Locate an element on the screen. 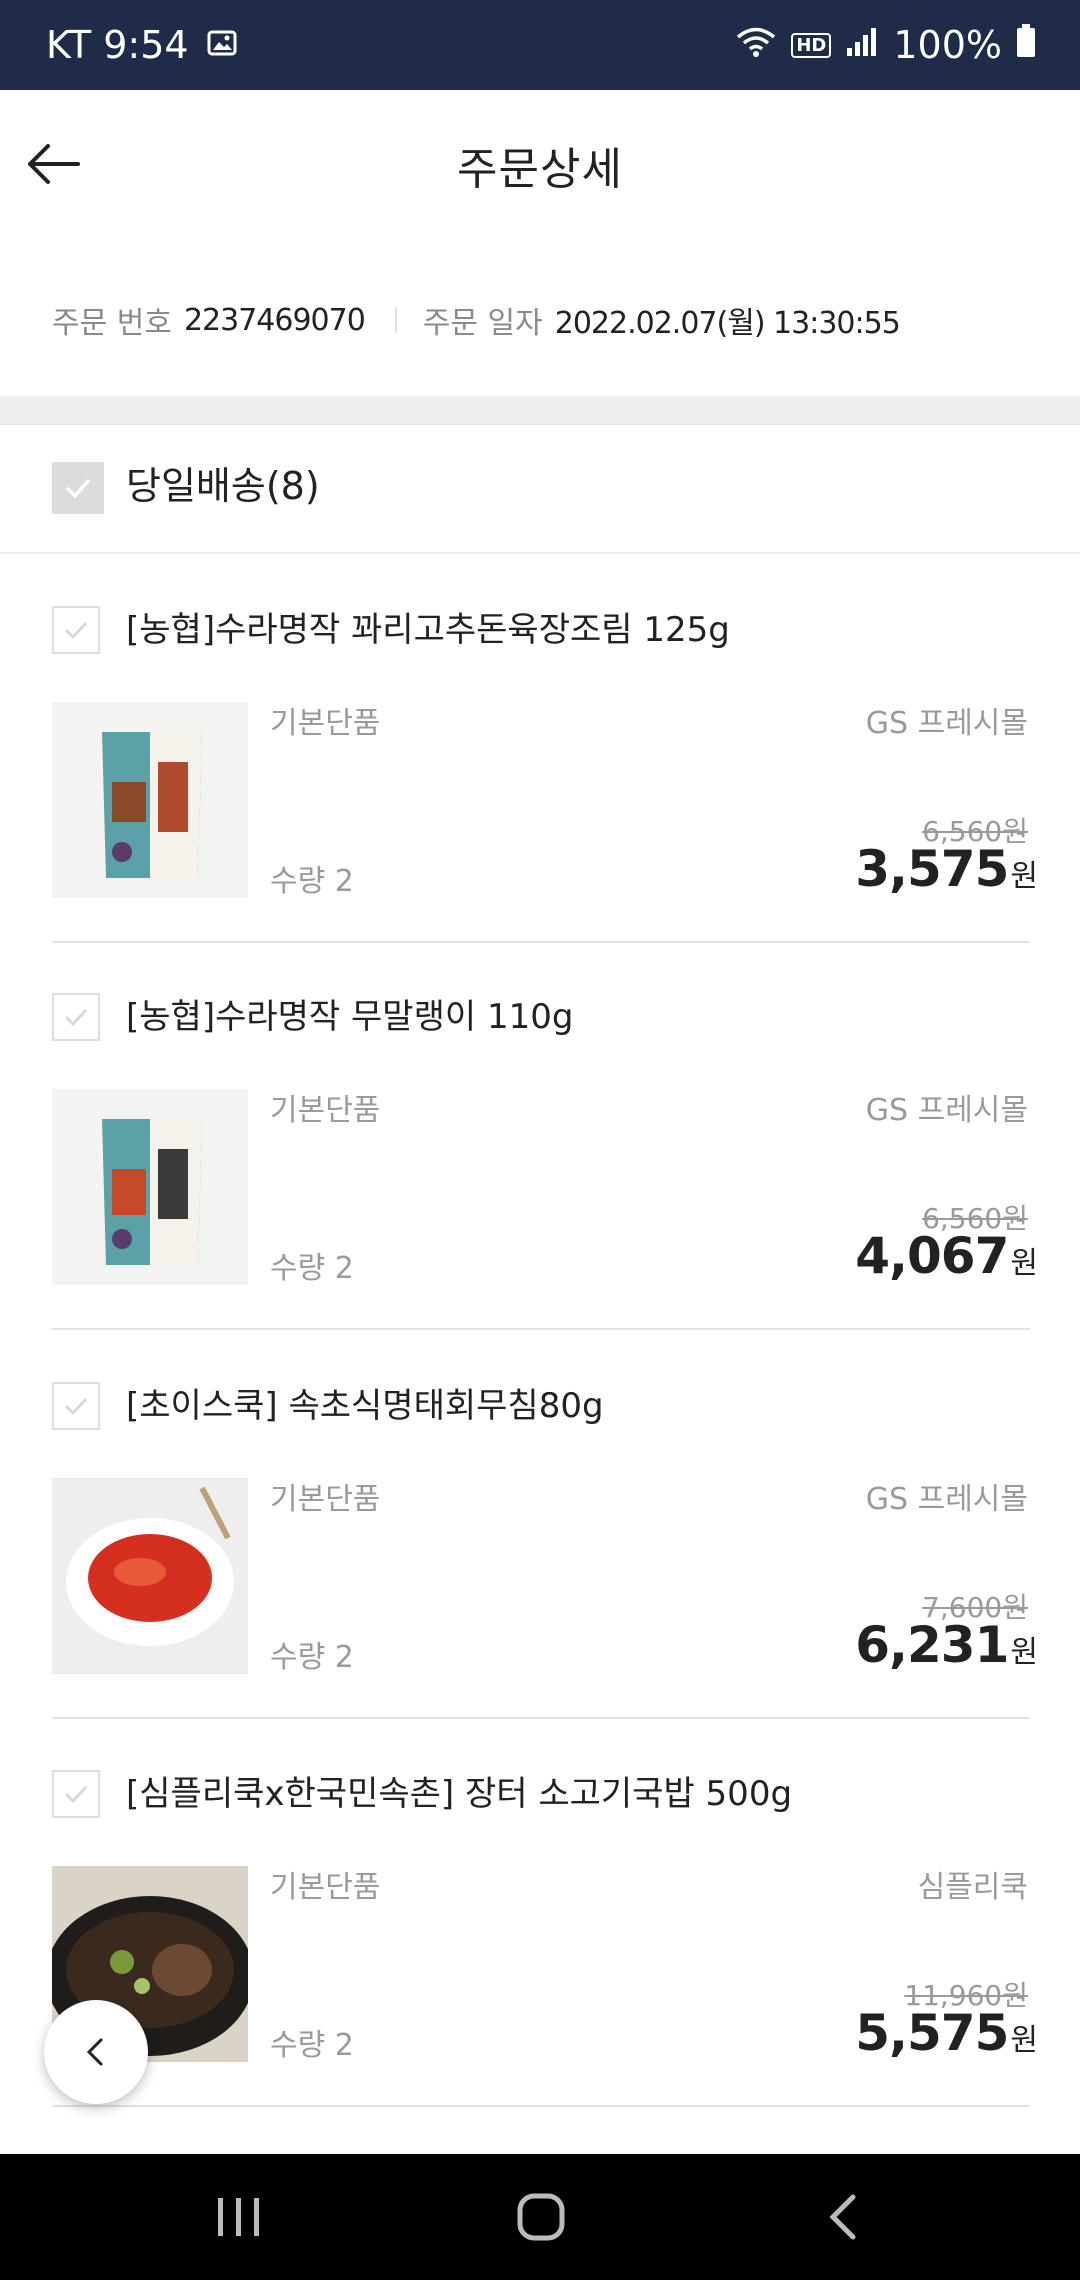  sale-price-value: 3,575 is located at coordinates (932, 869).